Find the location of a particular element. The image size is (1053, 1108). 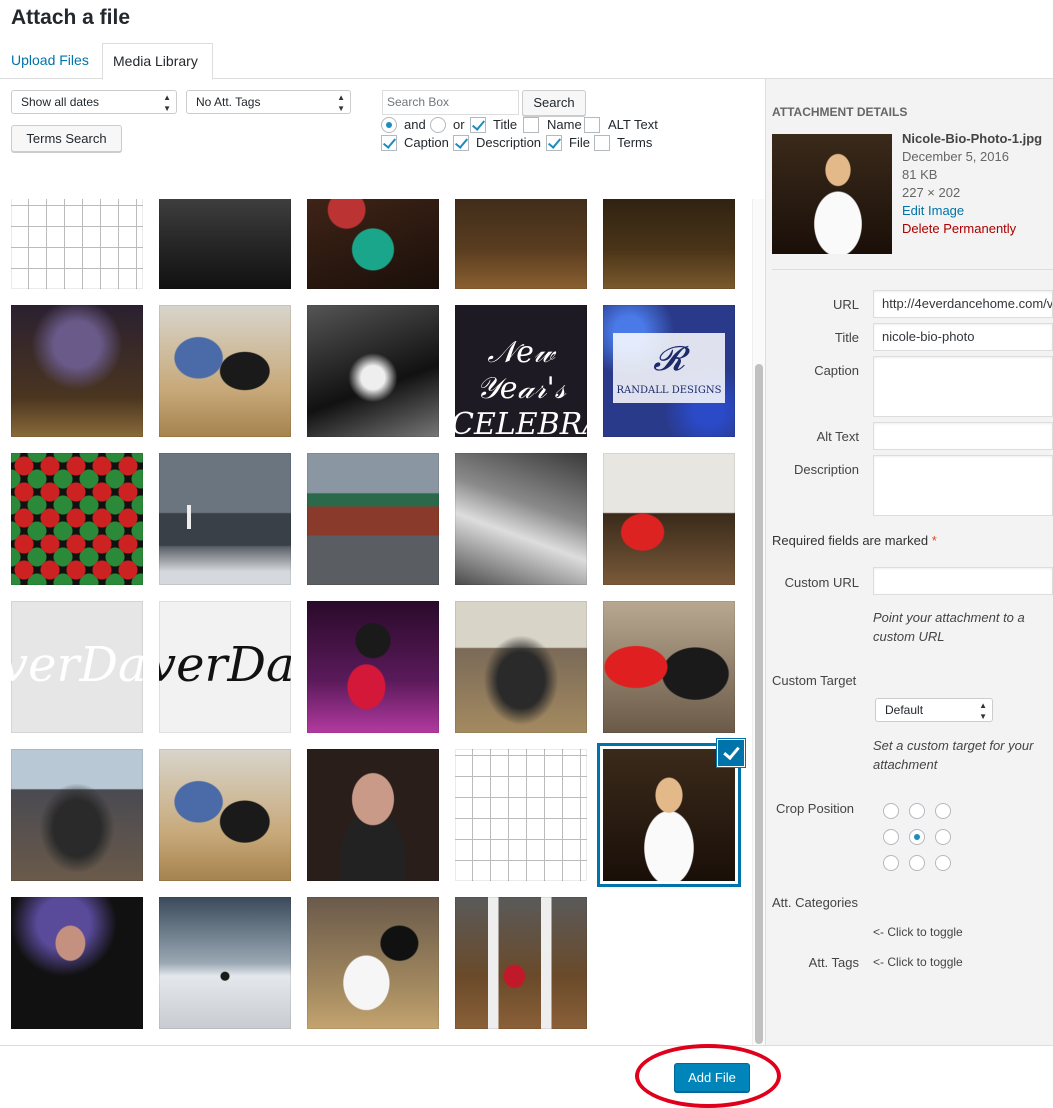

title-option-label: Title is located at coordinates (505, 124).